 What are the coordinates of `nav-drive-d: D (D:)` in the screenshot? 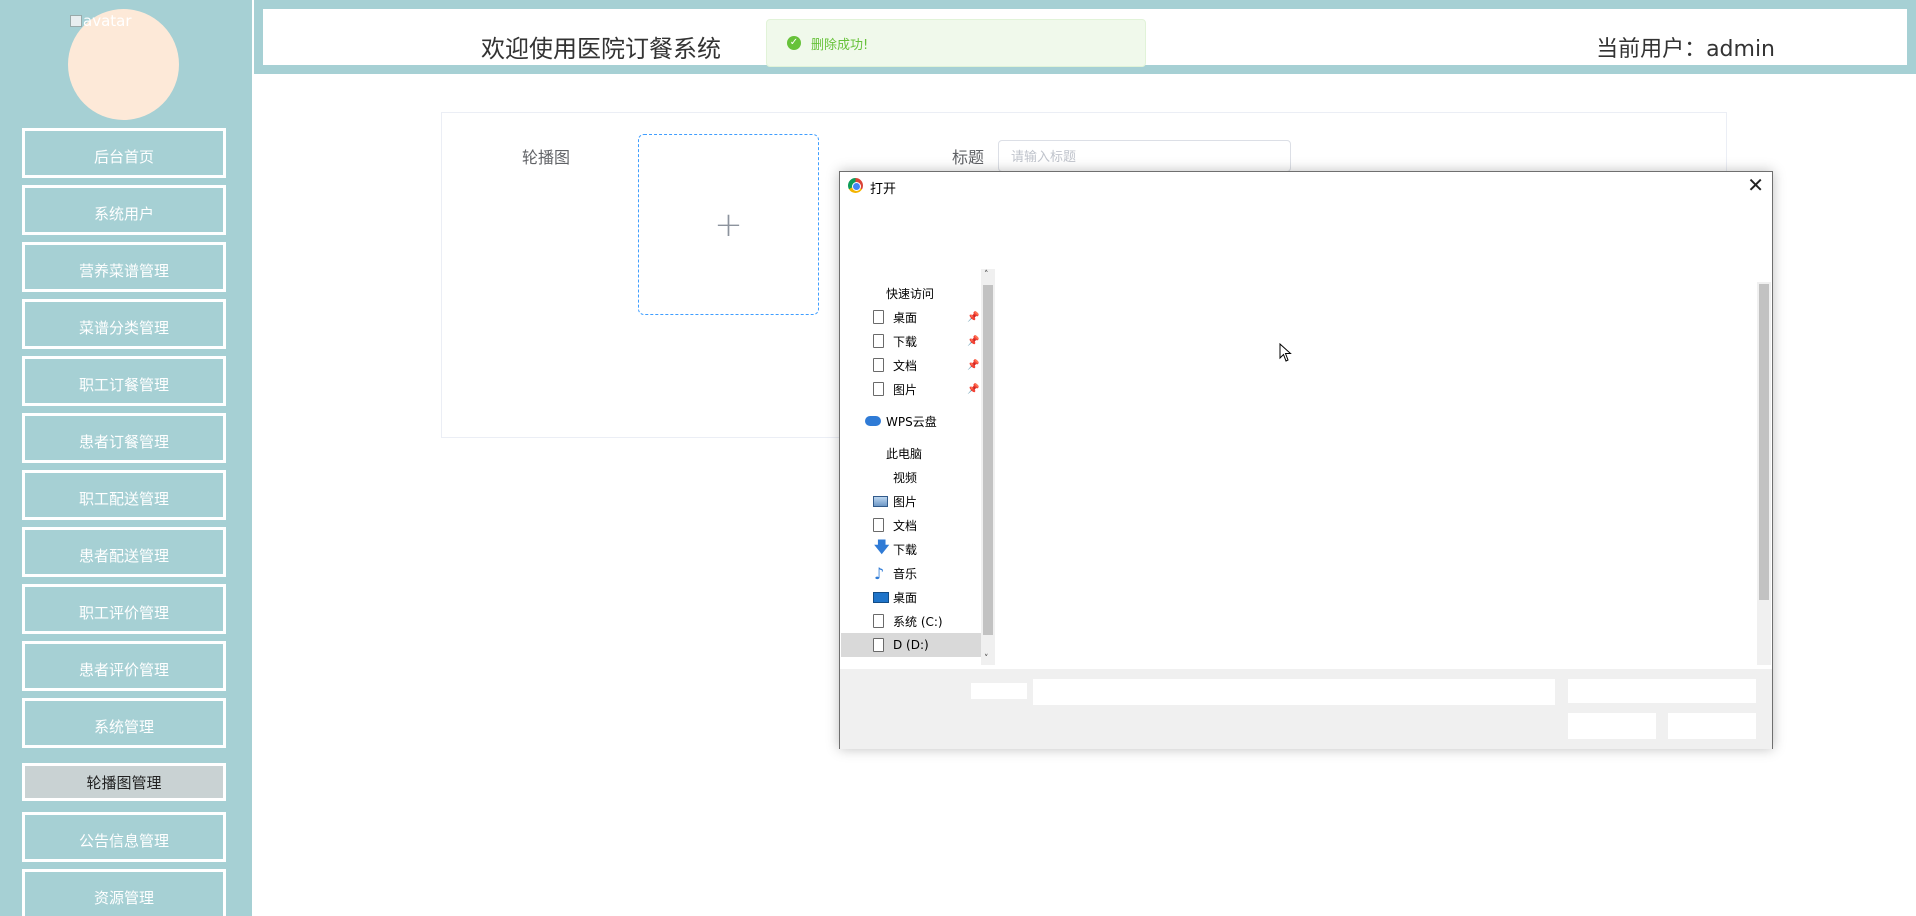 It's located at (911, 645).